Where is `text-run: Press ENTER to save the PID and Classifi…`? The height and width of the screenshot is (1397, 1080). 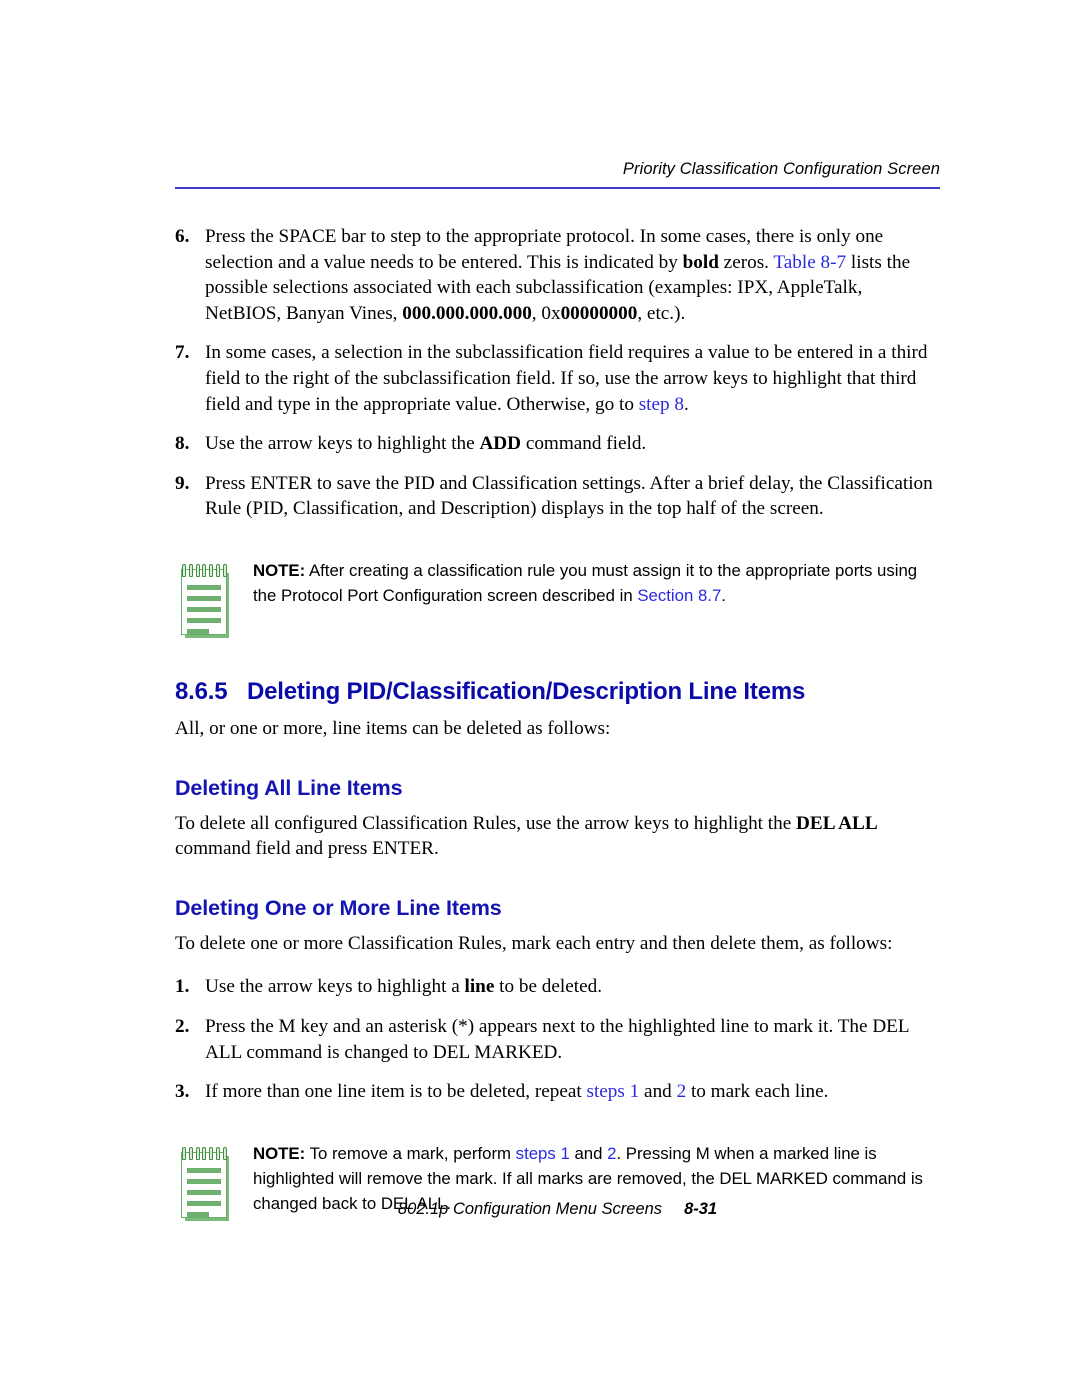
text-run: Press ENTER to save the PID and Classifi… is located at coordinates (569, 496).